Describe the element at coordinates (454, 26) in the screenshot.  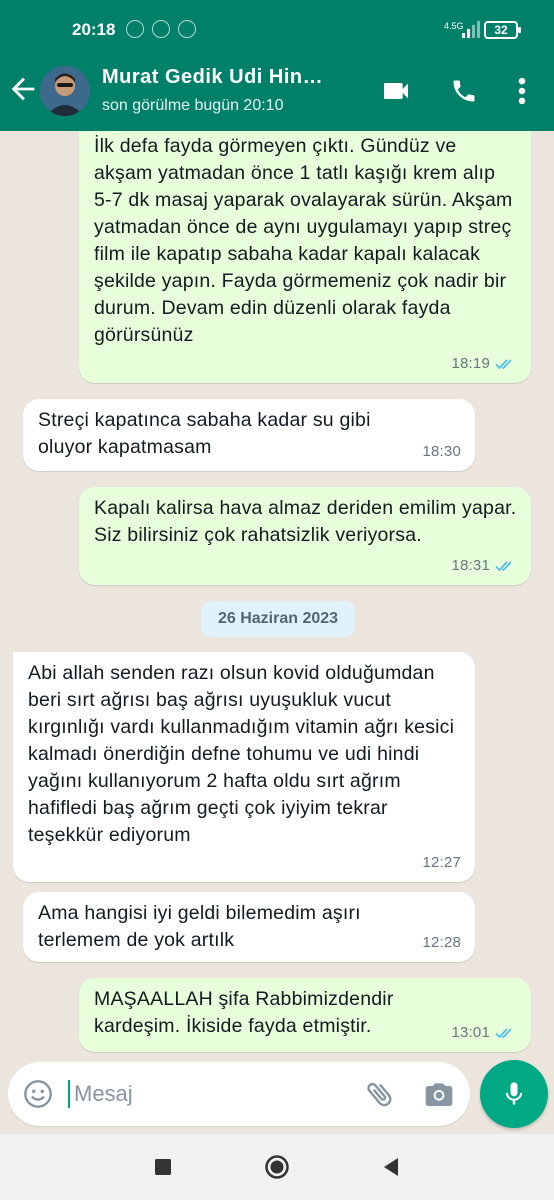
I see `network-type: 4.5G` at that location.